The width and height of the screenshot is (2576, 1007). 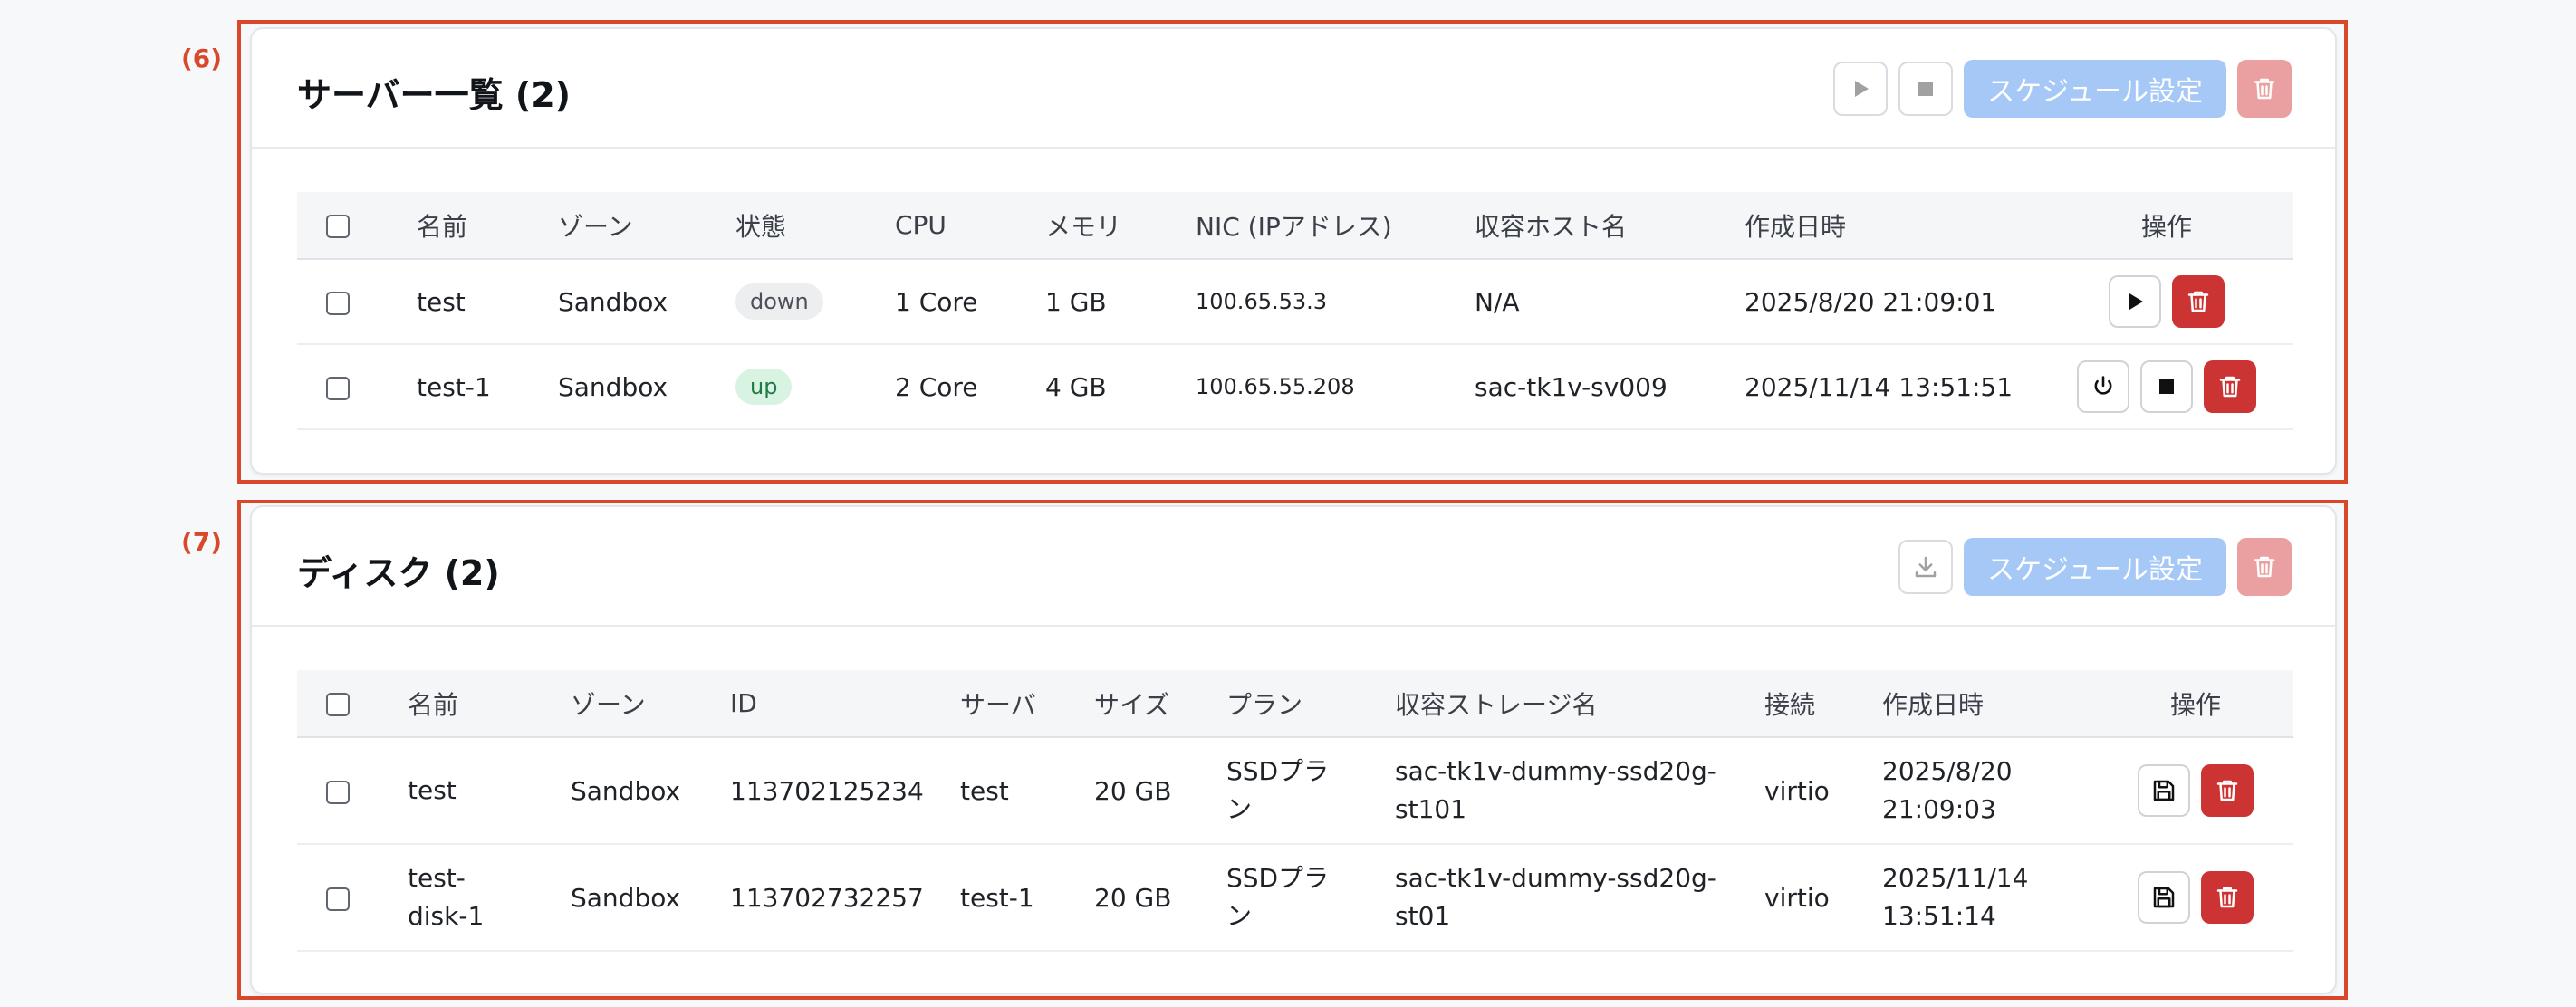 I want to click on column-header: サーバ, so click(x=1027, y=704).